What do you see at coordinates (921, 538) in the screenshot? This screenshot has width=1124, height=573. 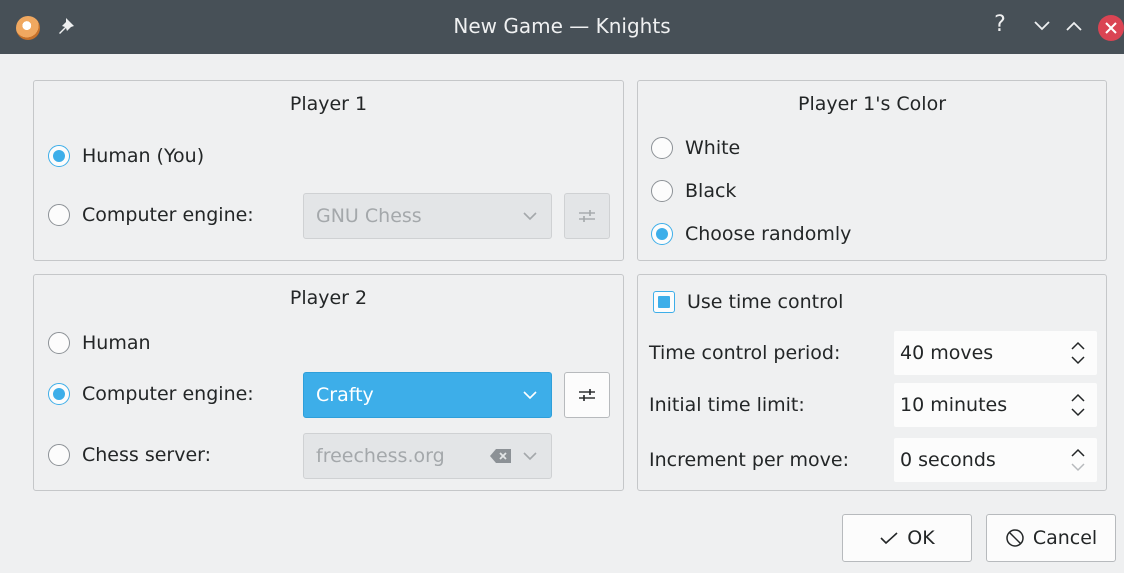 I see `ok-label: OK` at bounding box center [921, 538].